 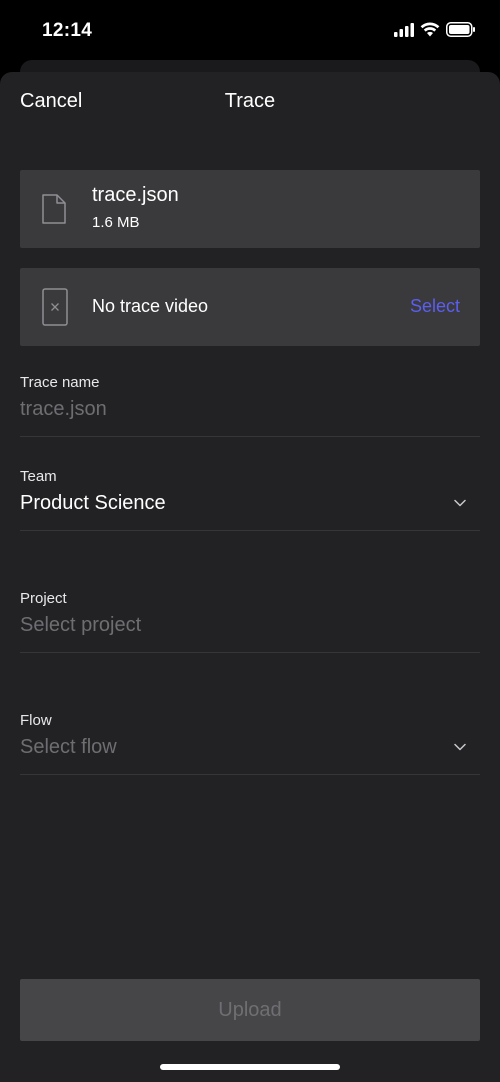 I want to click on trace-name-input: trace.json, so click(x=63, y=409).